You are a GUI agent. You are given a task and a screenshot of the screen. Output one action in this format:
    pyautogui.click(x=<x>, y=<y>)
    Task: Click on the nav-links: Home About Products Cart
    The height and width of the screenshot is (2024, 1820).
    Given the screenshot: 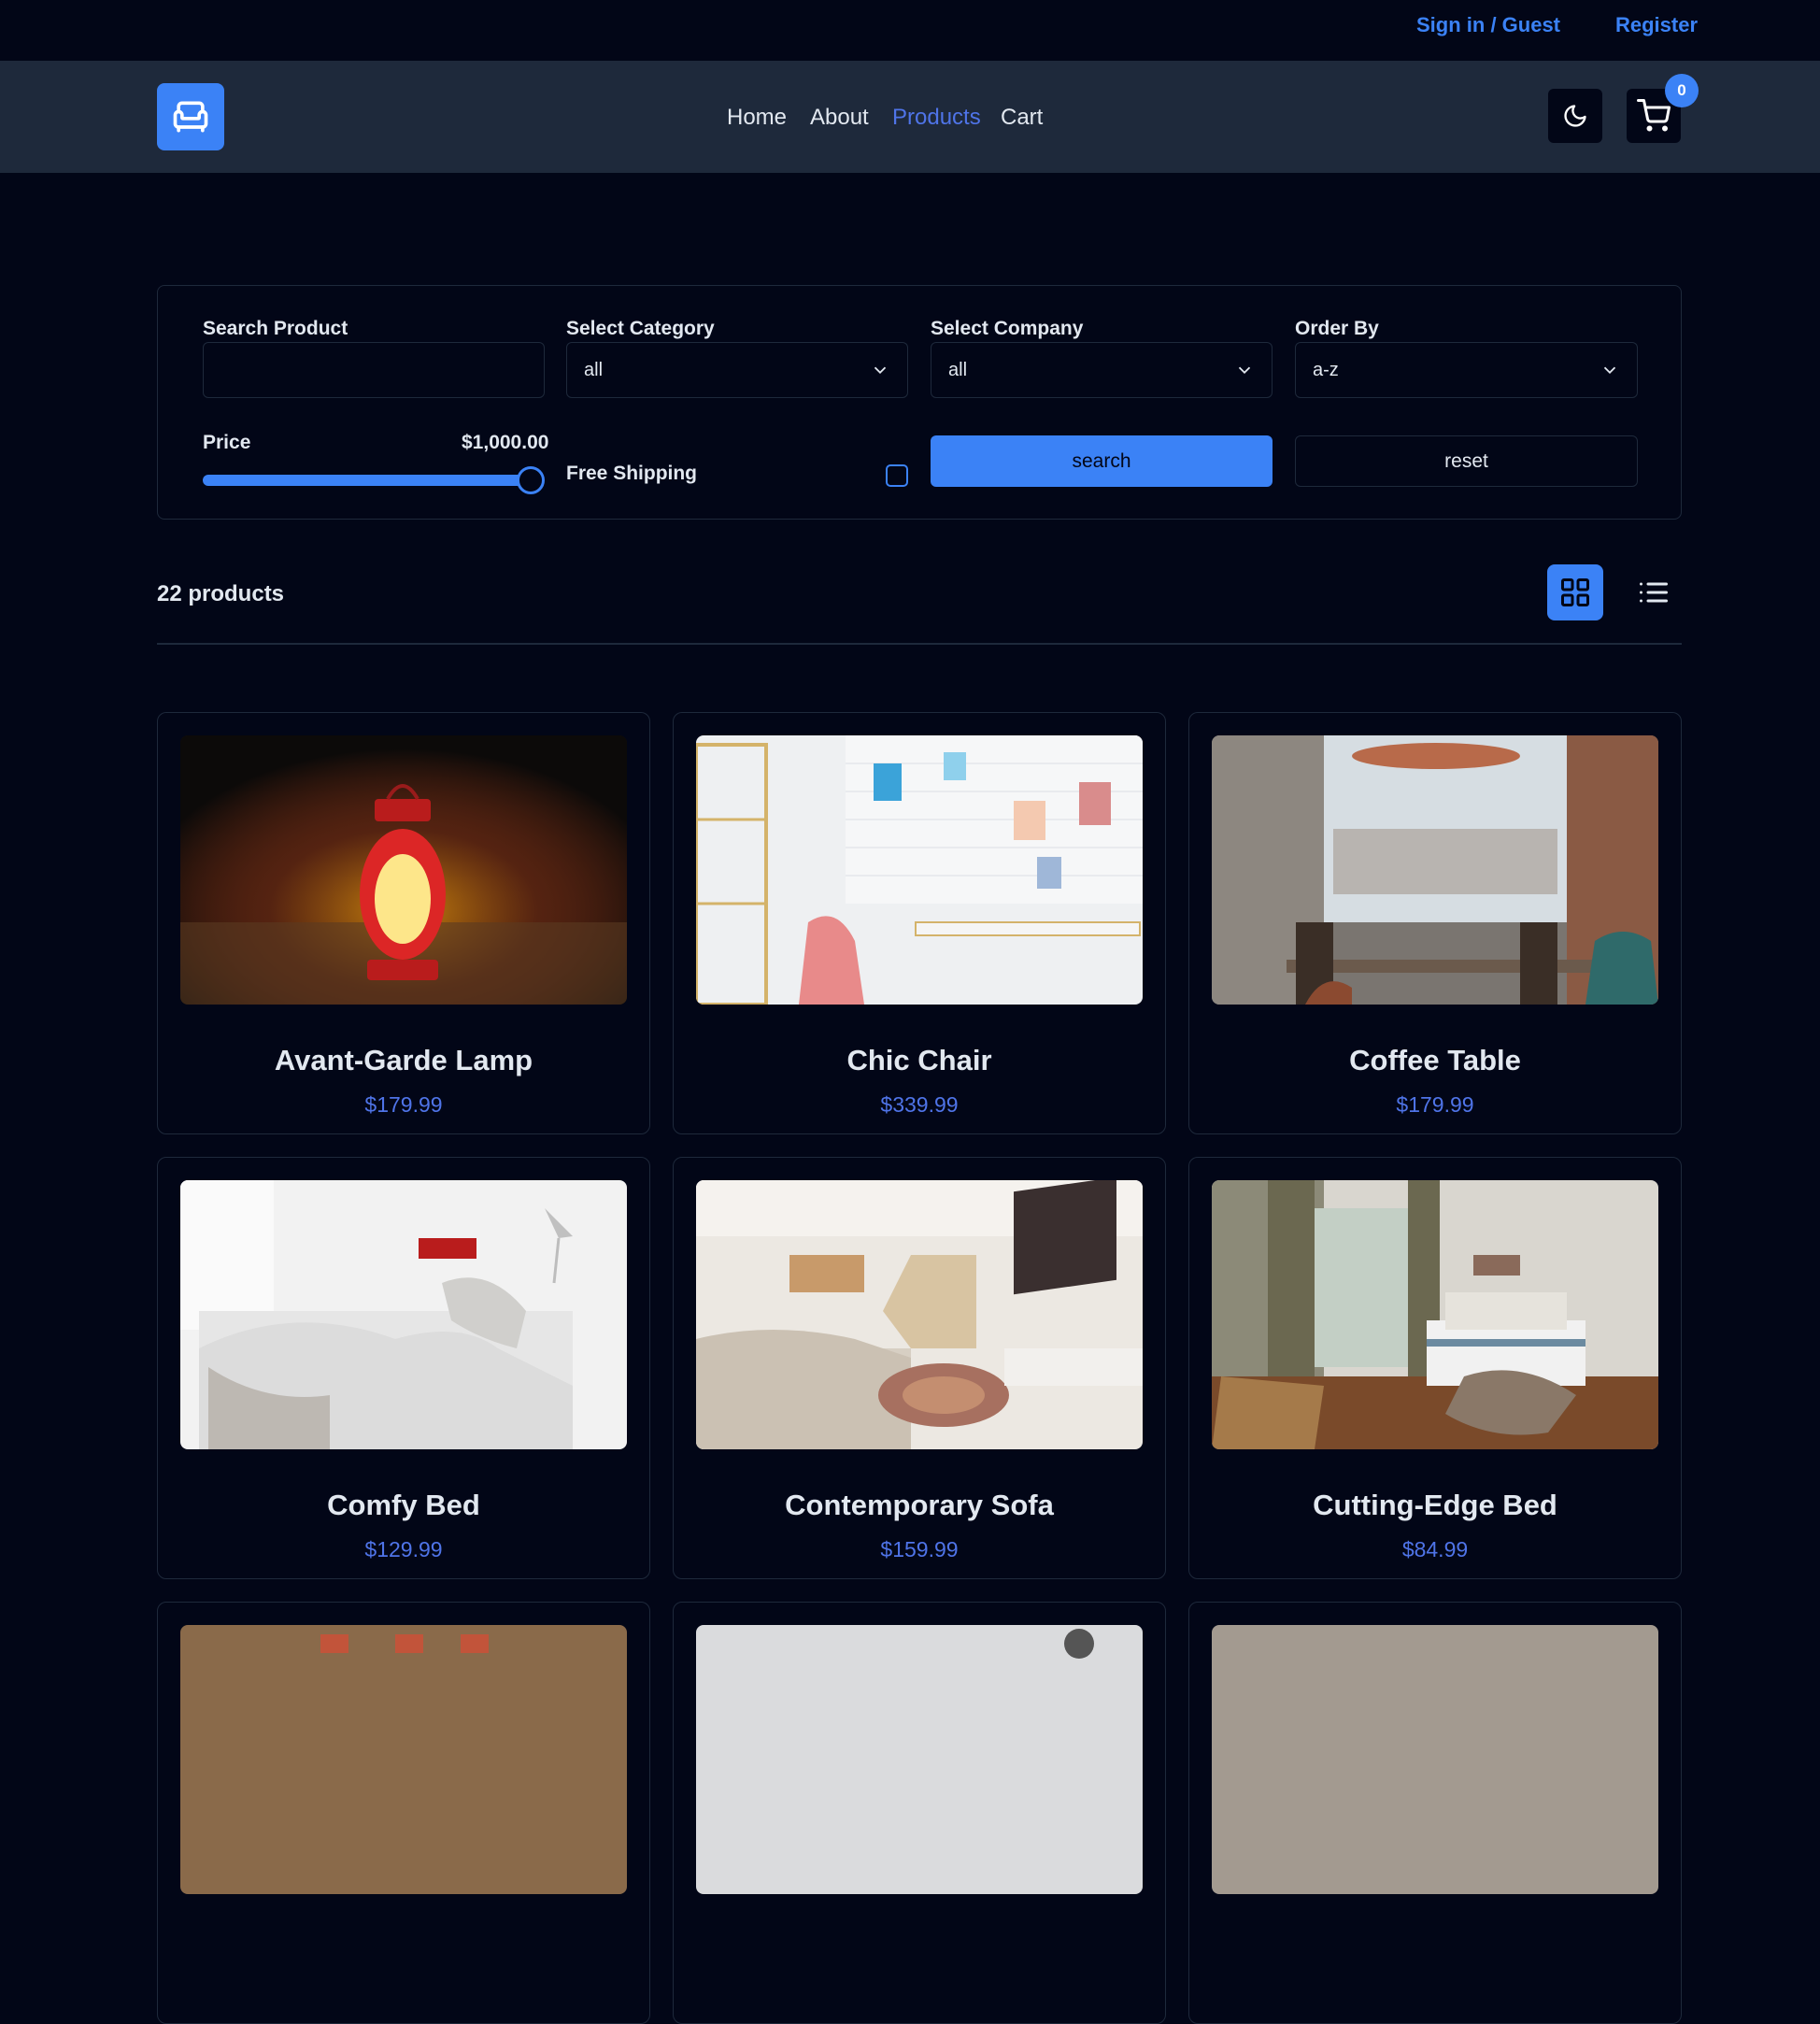 What is the action you would take?
    pyautogui.click(x=910, y=117)
    